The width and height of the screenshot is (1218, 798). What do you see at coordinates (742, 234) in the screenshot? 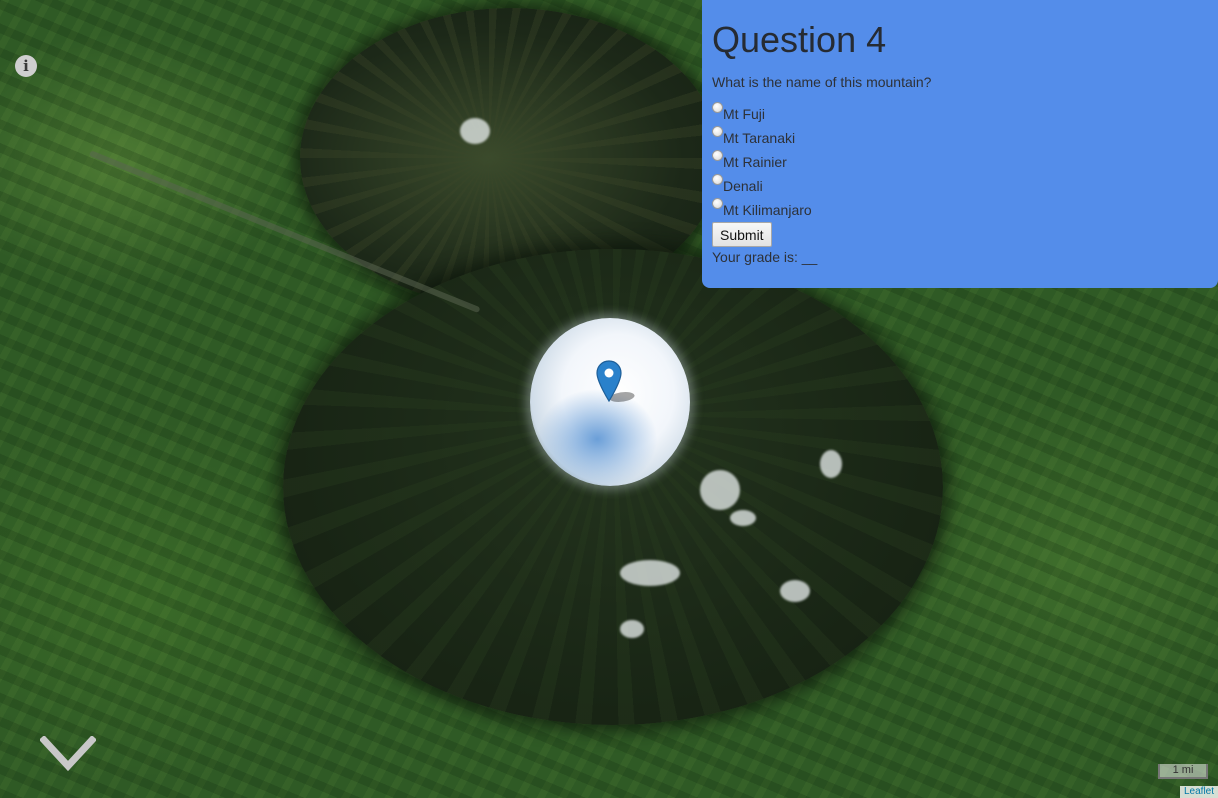
I see `submit-button: Submit` at bounding box center [742, 234].